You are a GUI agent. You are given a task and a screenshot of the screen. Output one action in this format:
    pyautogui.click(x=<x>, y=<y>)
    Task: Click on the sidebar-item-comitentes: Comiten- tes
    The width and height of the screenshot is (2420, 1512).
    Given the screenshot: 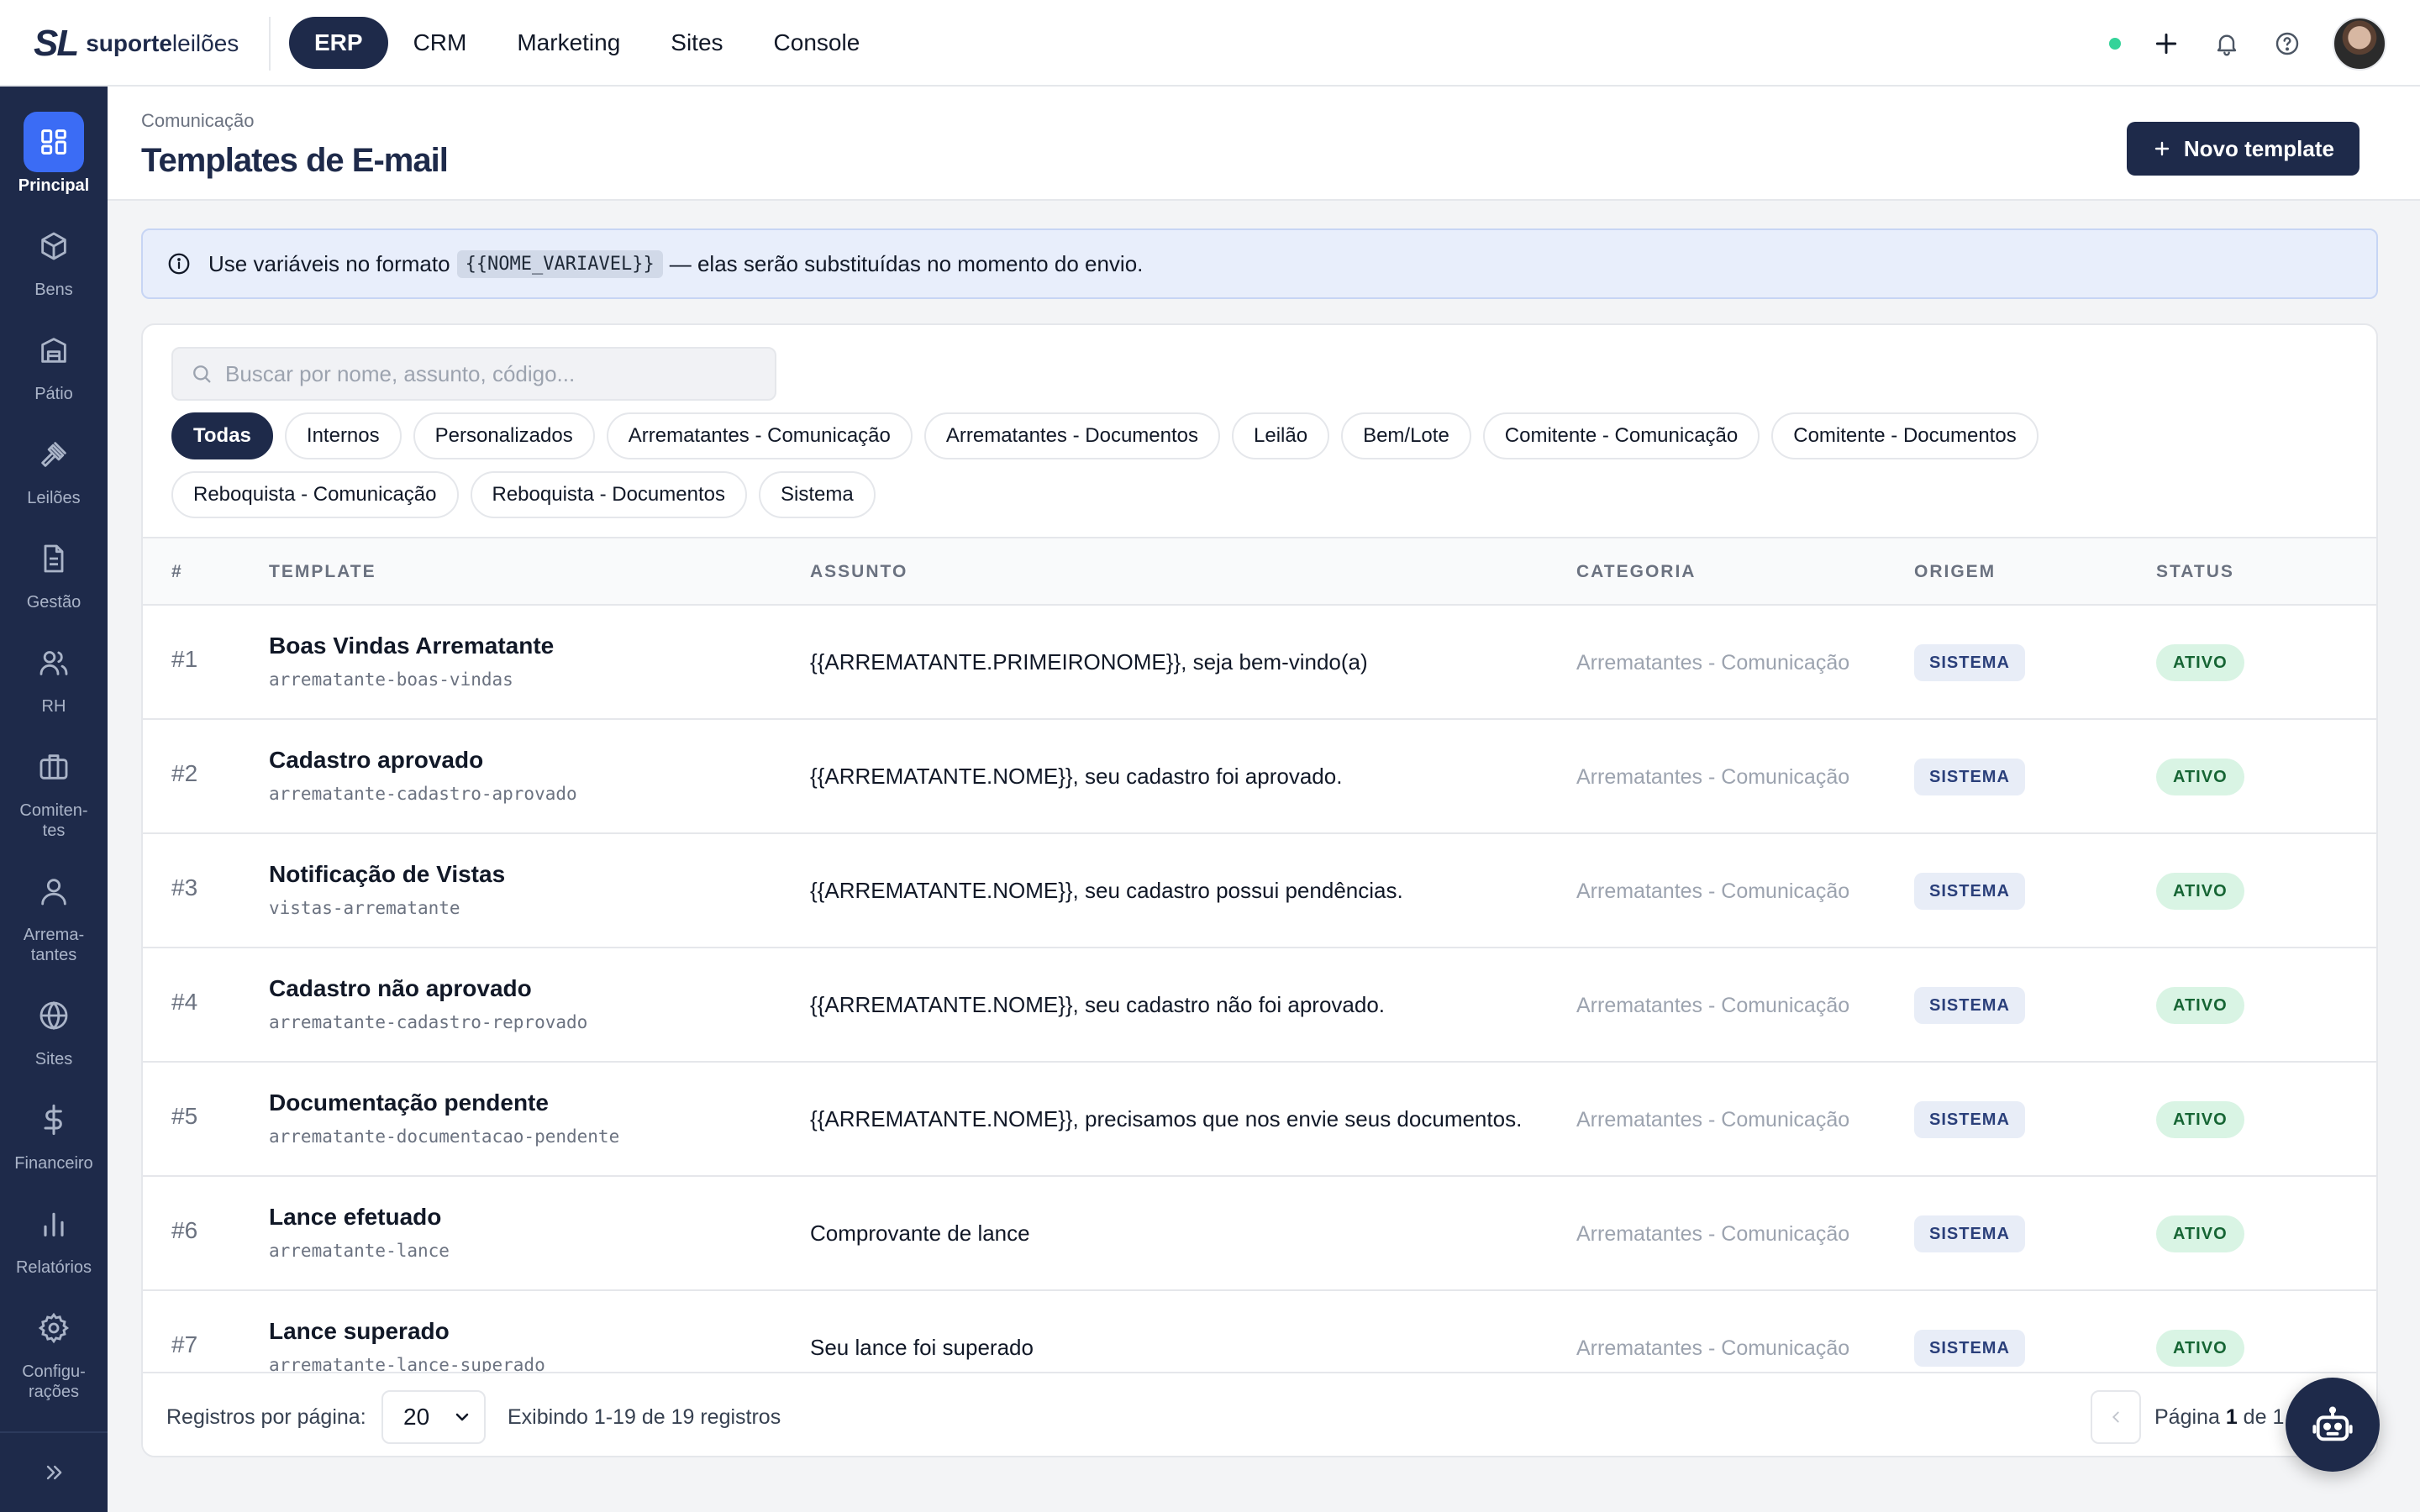 What is the action you would take?
    pyautogui.click(x=54, y=789)
    